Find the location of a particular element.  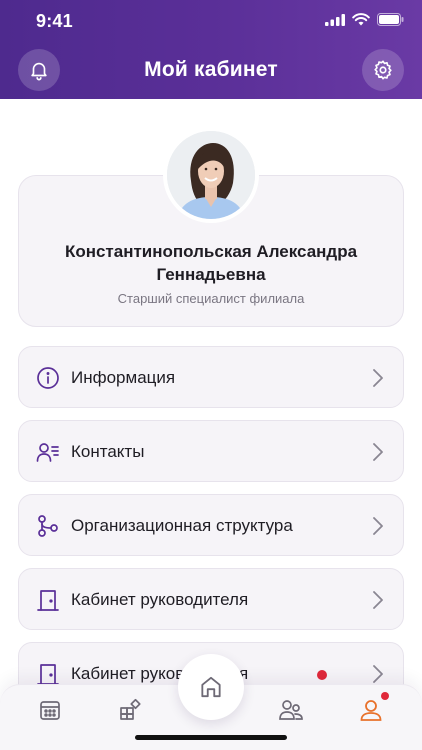

status-icons is located at coordinates (364, 19).